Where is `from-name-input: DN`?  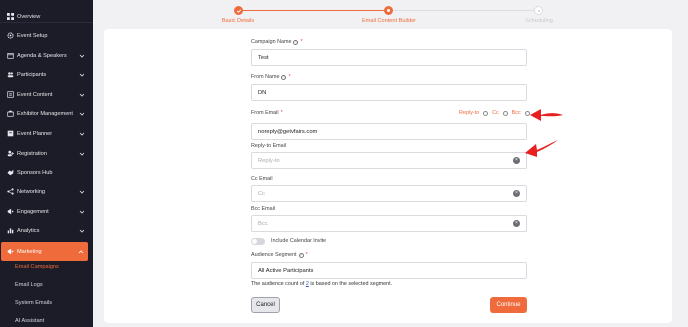
from-name-input: DN is located at coordinates (389, 92).